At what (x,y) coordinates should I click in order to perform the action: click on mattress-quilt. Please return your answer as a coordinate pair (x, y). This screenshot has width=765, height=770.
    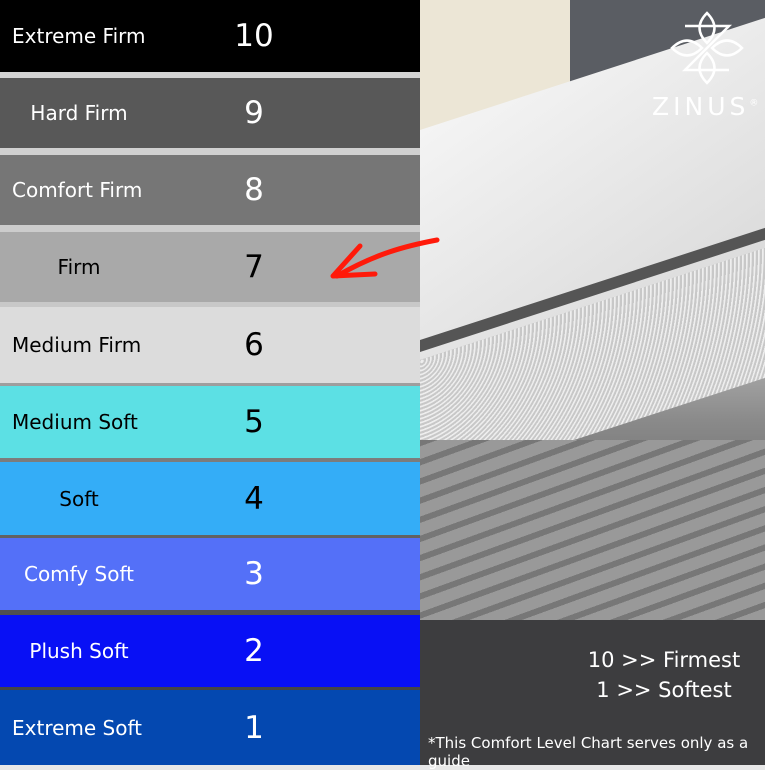
    Looking at the image, I should click on (592, 540).